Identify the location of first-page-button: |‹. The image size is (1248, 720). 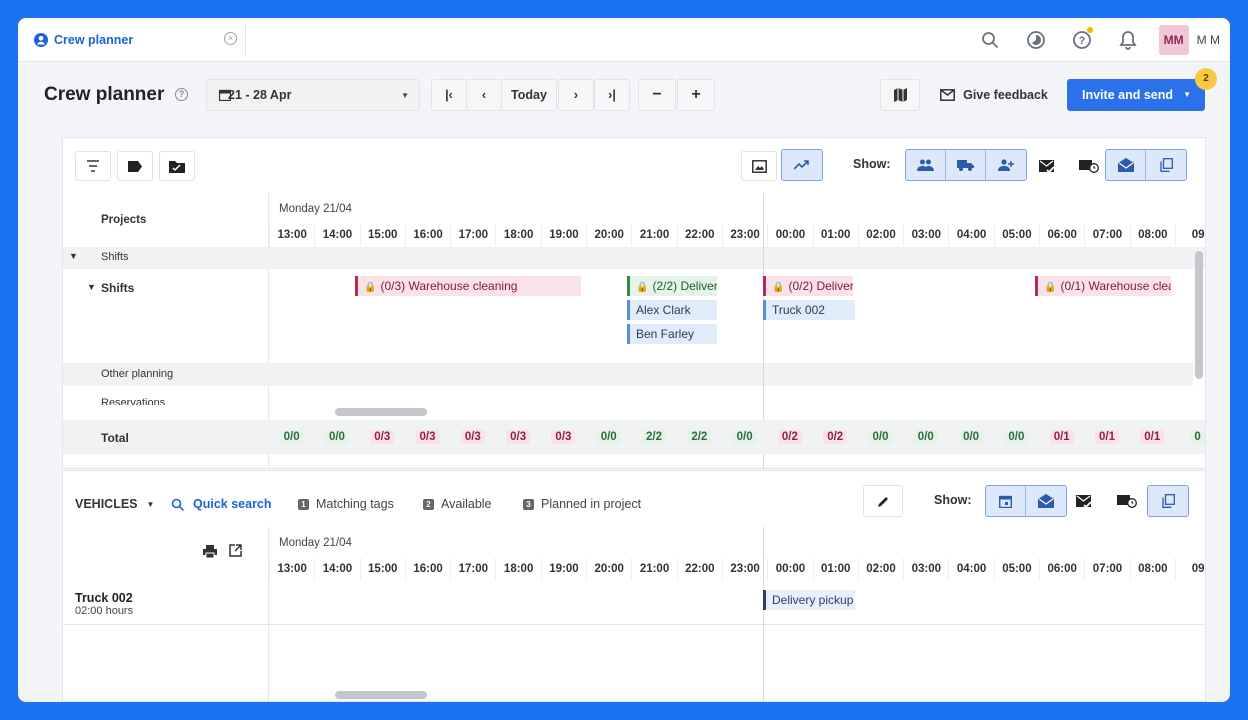
(449, 95).